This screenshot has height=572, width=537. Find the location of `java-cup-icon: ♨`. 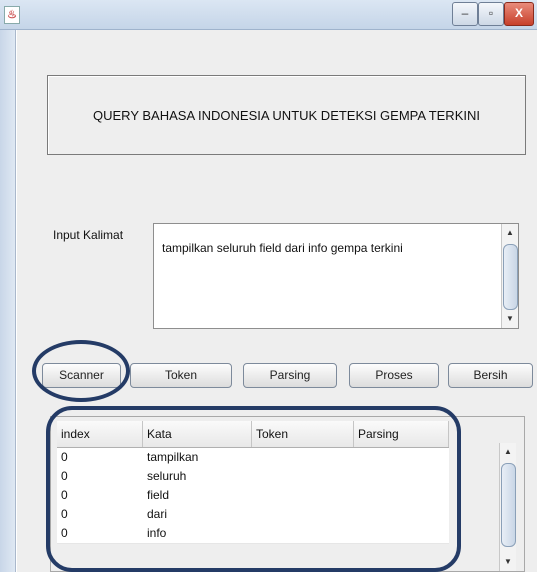

java-cup-icon: ♨ is located at coordinates (12, 15).